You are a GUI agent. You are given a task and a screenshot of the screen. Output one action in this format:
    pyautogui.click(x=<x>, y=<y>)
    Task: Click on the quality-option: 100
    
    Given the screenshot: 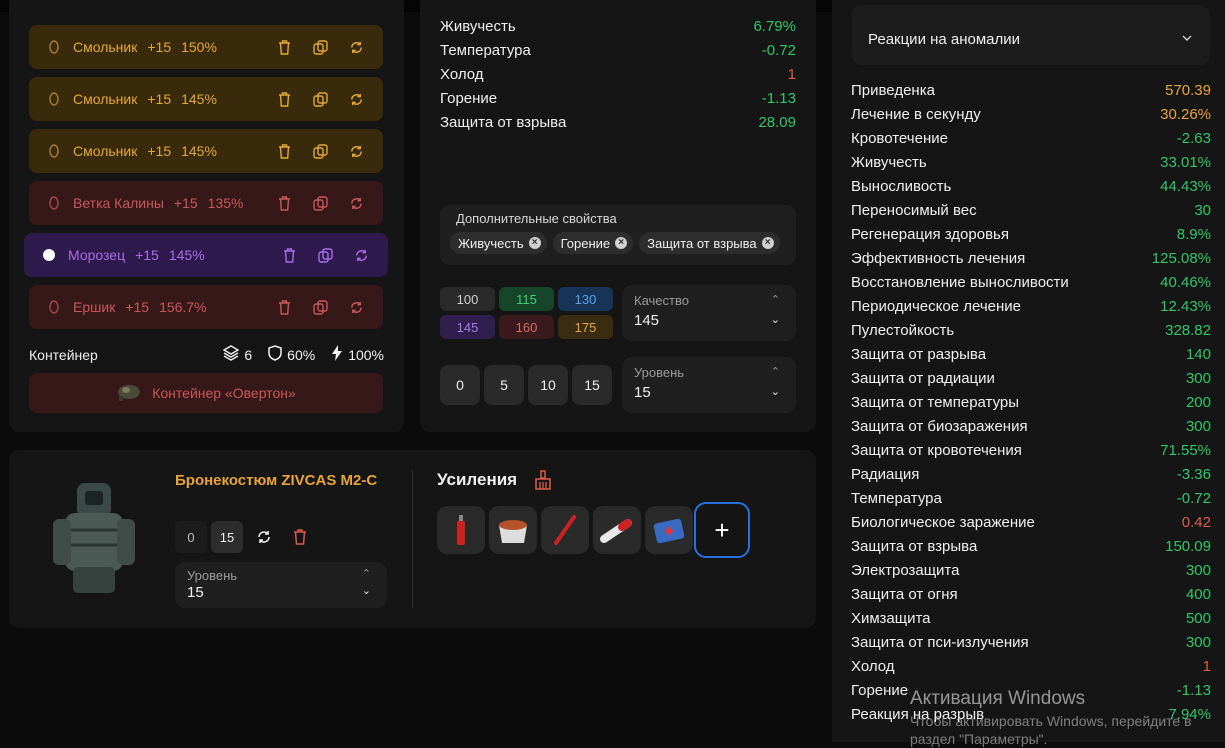 What is the action you would take?
    pyautogui.click(x=467, y=299)
    